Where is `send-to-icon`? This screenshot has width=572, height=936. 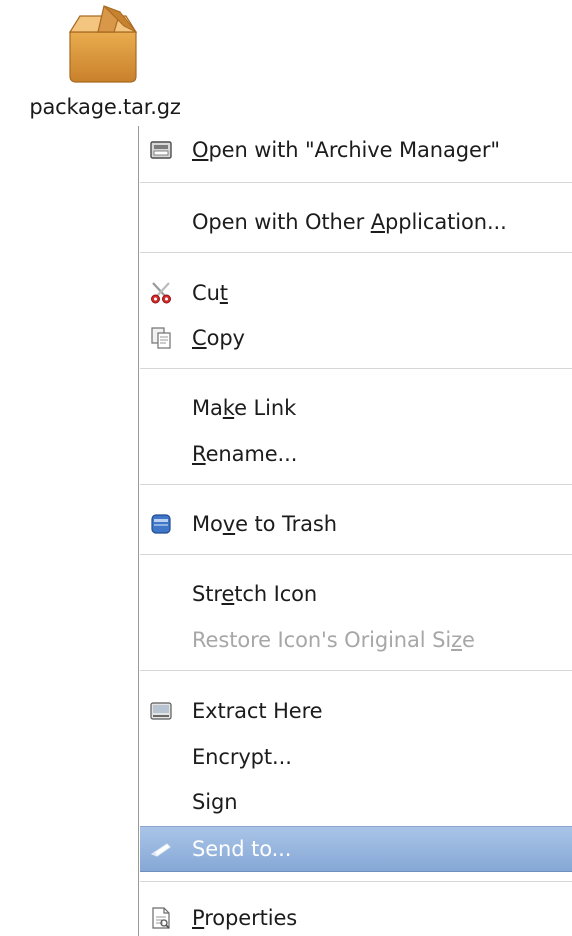 send-to-icon is located at coordinates (161, 849).